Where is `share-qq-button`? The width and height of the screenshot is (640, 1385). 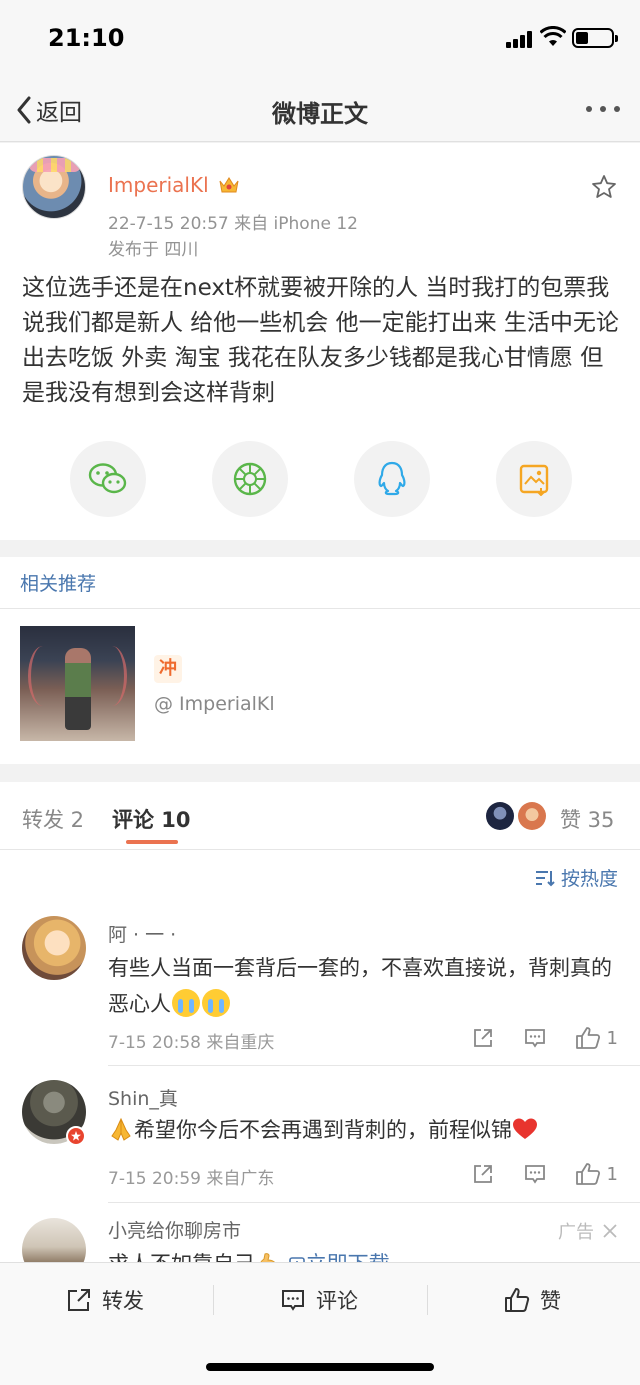
share-qq-button is located at coordinates (392, 479).